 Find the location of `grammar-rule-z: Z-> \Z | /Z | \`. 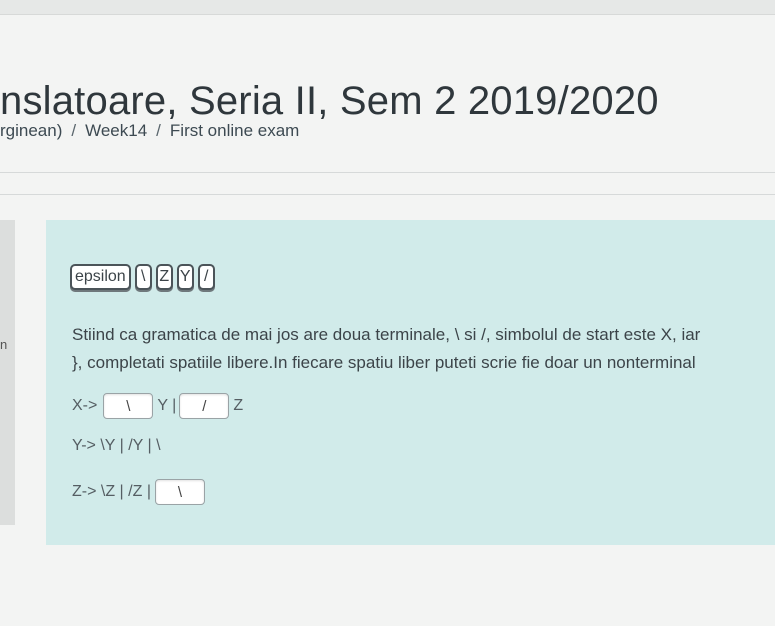

grammar-rule-z: Z-> \Z | /Z | \ is located at coordinates (138, 492).